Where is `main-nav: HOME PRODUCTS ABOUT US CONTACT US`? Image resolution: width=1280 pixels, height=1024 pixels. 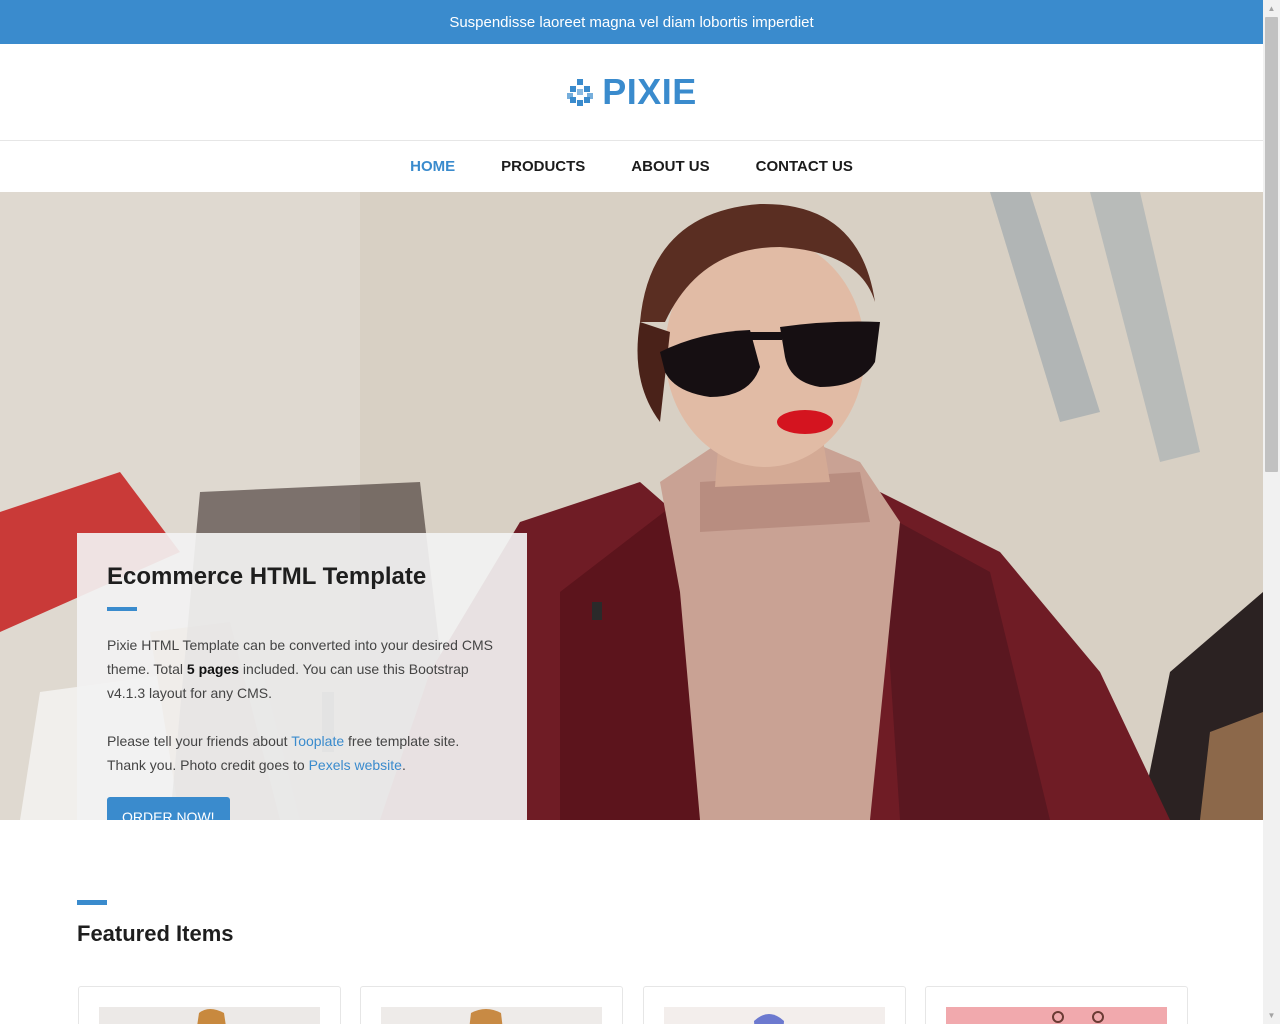 main-nav: HOME PRODUCTS ABOUT US CONTACT US is located at coordinates (631, 166).